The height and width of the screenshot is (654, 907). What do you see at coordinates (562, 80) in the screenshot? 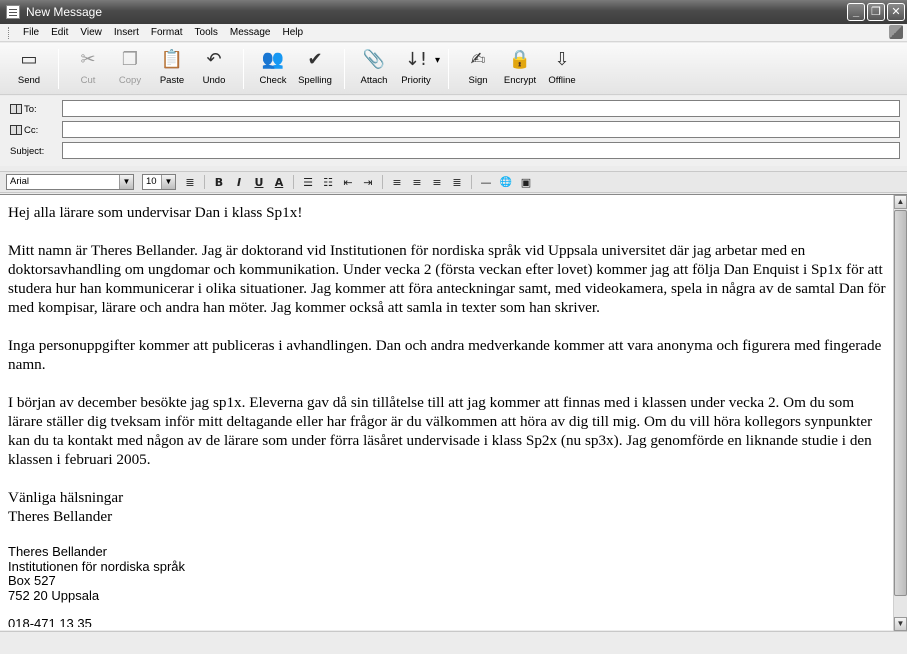
I see `offline-label: Offline` at bounding box center [562, 80].